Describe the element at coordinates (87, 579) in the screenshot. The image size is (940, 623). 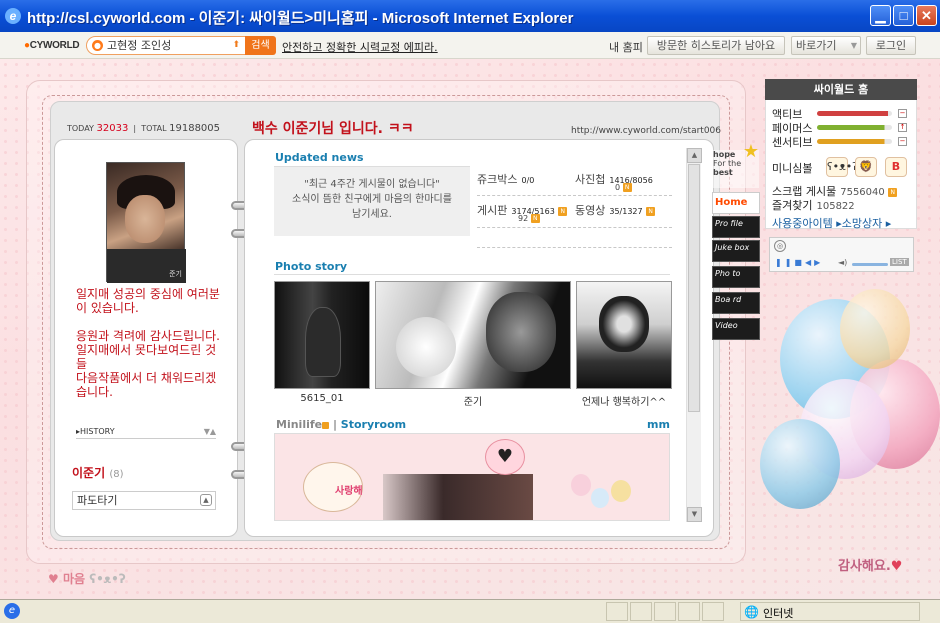
I see `bottom-left-decoration: ♥ 마음 ʕ•ᴥ•ʔ` at that location.